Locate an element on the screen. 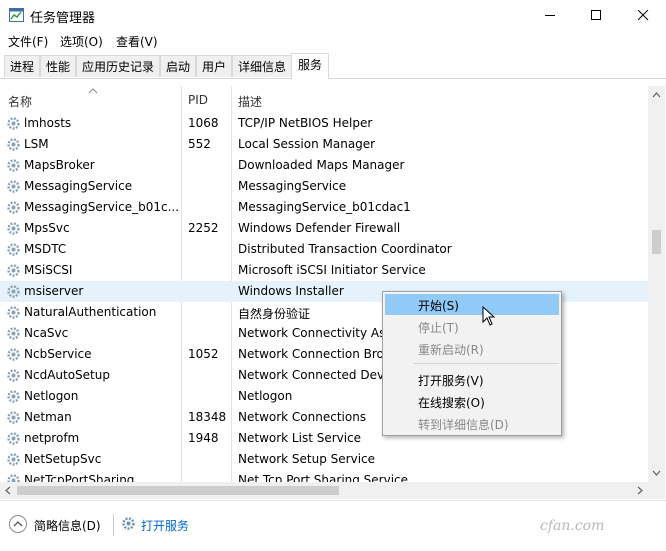 The height and width of the screenshot is (551, 666). menu-file: 文件(F) is located at coordinates (28, 41).